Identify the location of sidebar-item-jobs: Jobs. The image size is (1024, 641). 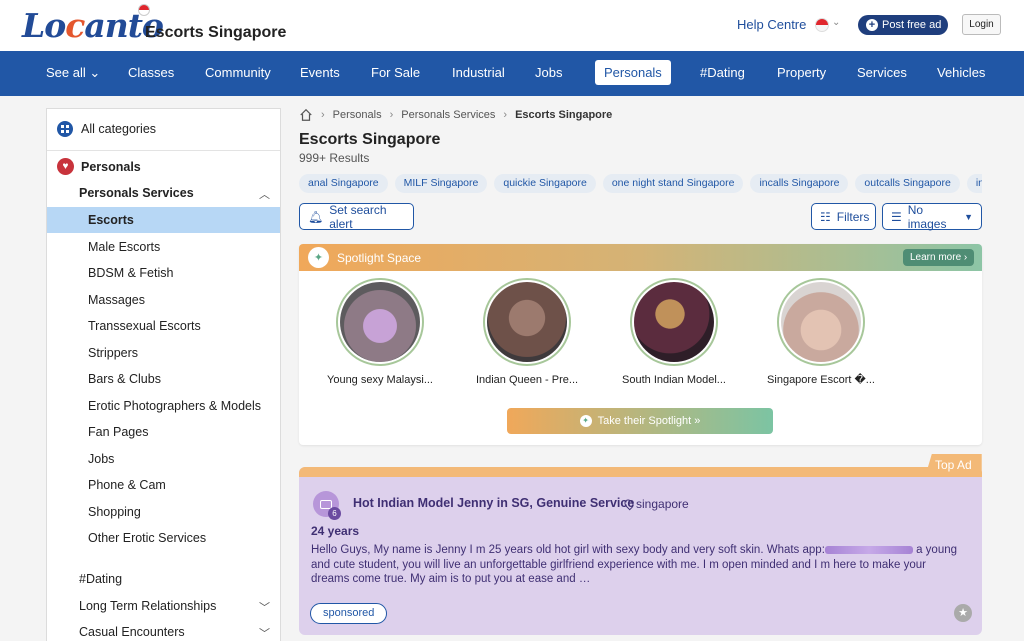
(204, 459).